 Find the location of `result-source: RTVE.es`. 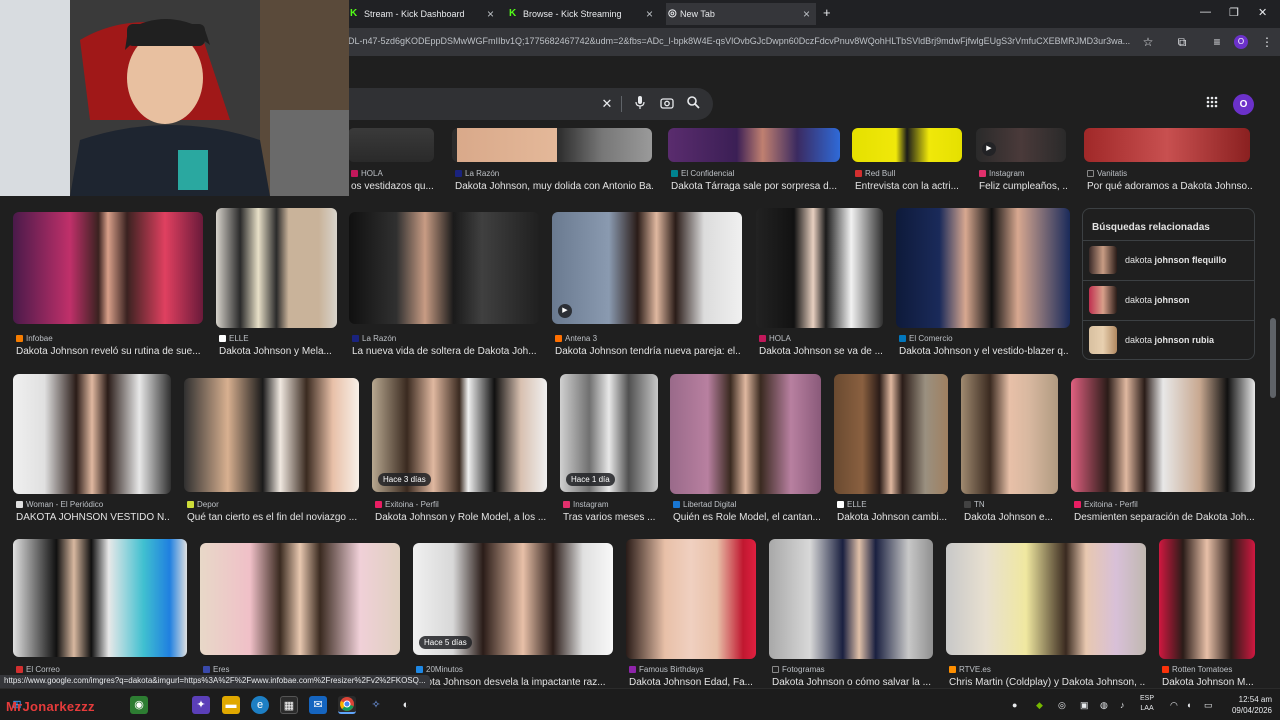

result-source: RTVE.es is located at coordinates (970, 669).